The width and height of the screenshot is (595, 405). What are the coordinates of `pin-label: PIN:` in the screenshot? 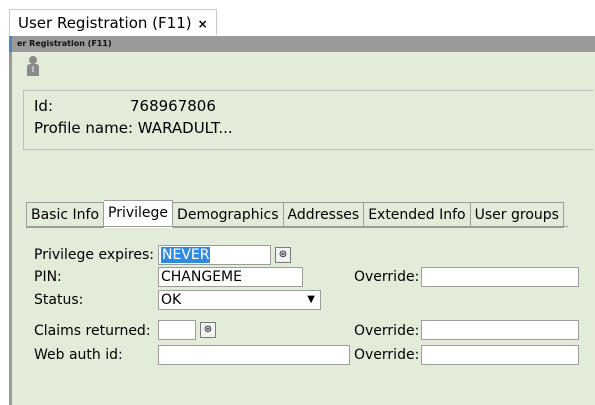 It's located at (48, 277).